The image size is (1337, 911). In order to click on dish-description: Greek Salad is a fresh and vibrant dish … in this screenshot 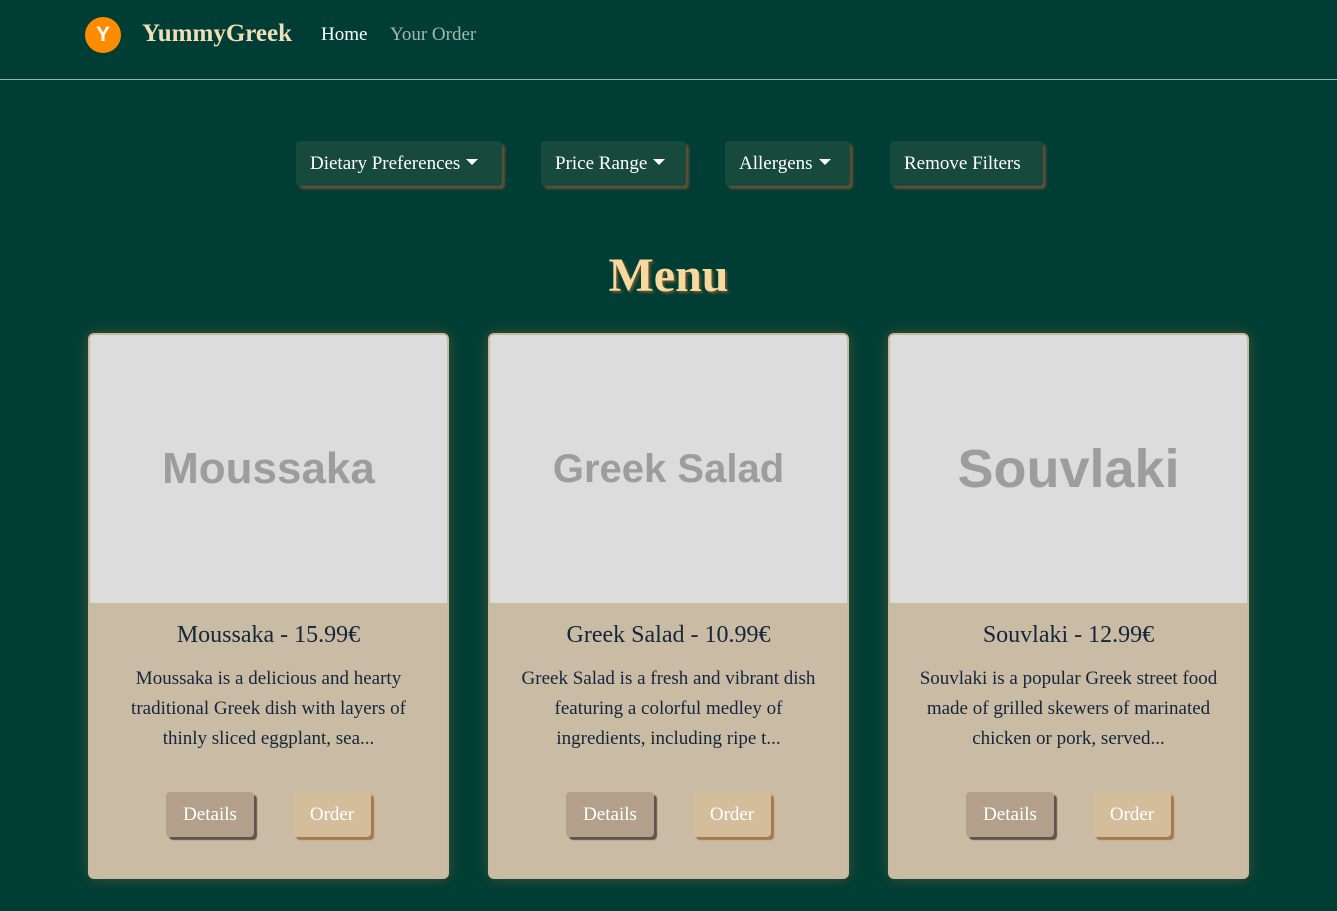, I will do `click(668, 708)`.